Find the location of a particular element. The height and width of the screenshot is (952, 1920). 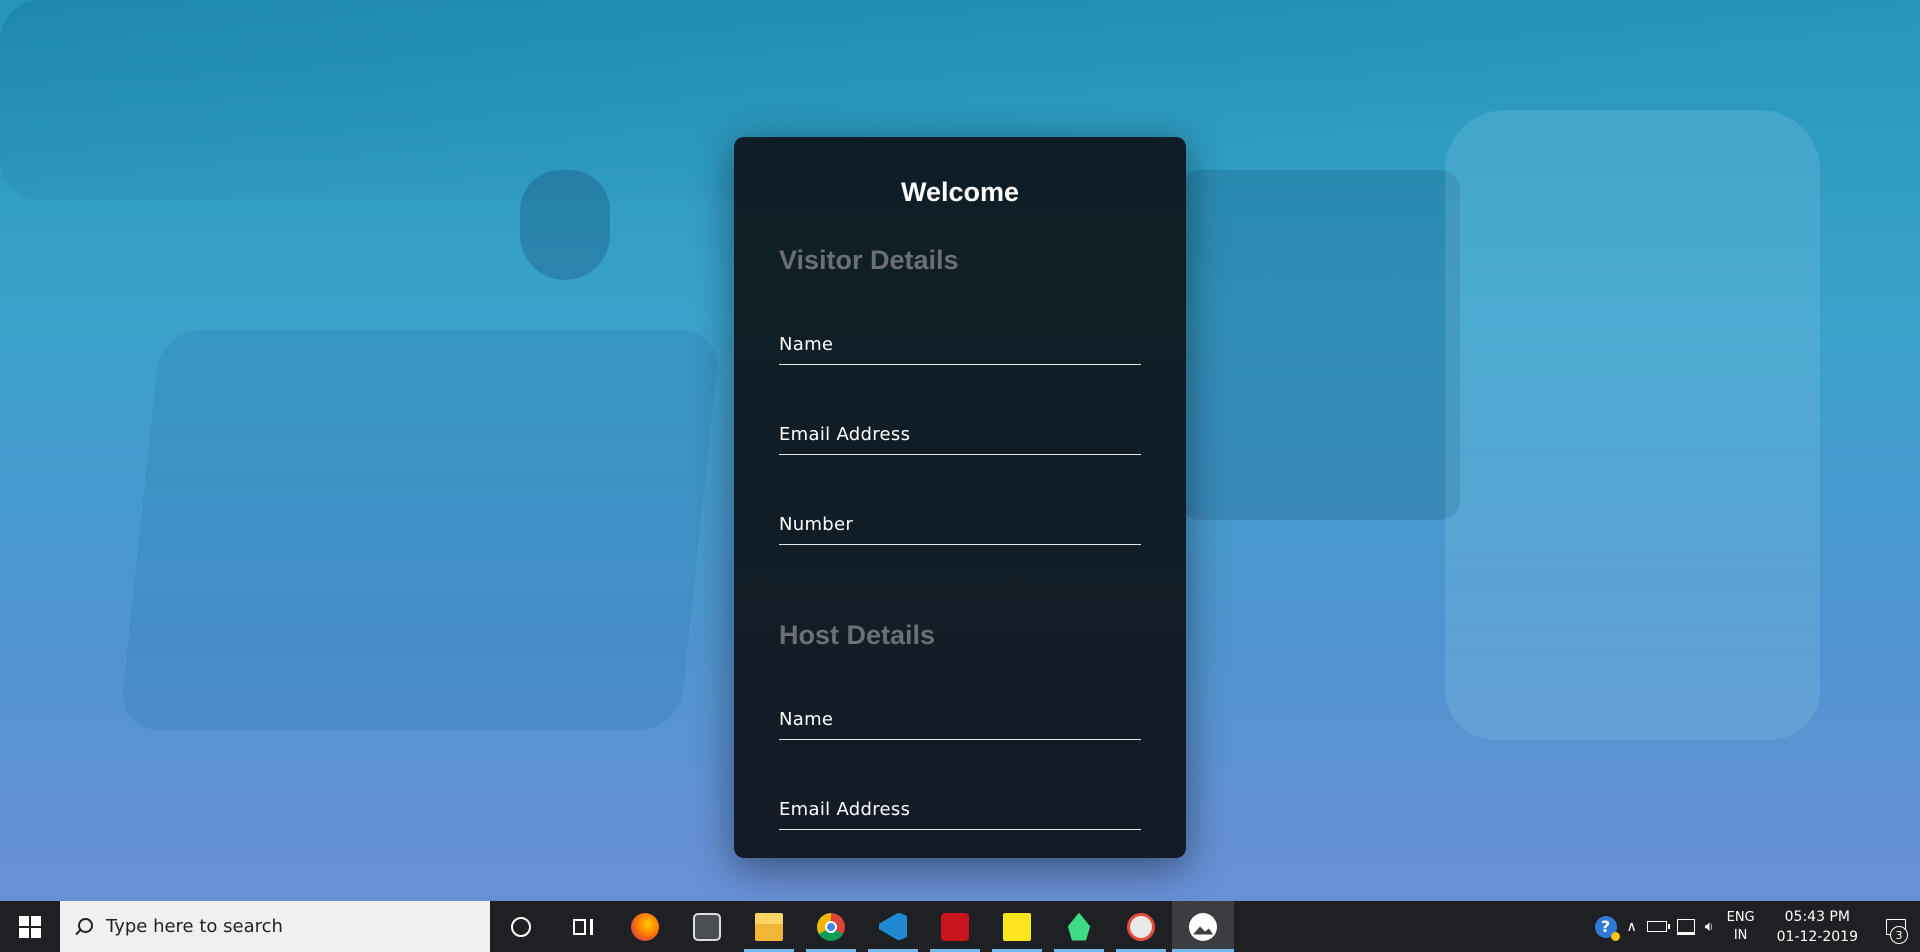

visitor-name-input is located at coordinates (962, 347).